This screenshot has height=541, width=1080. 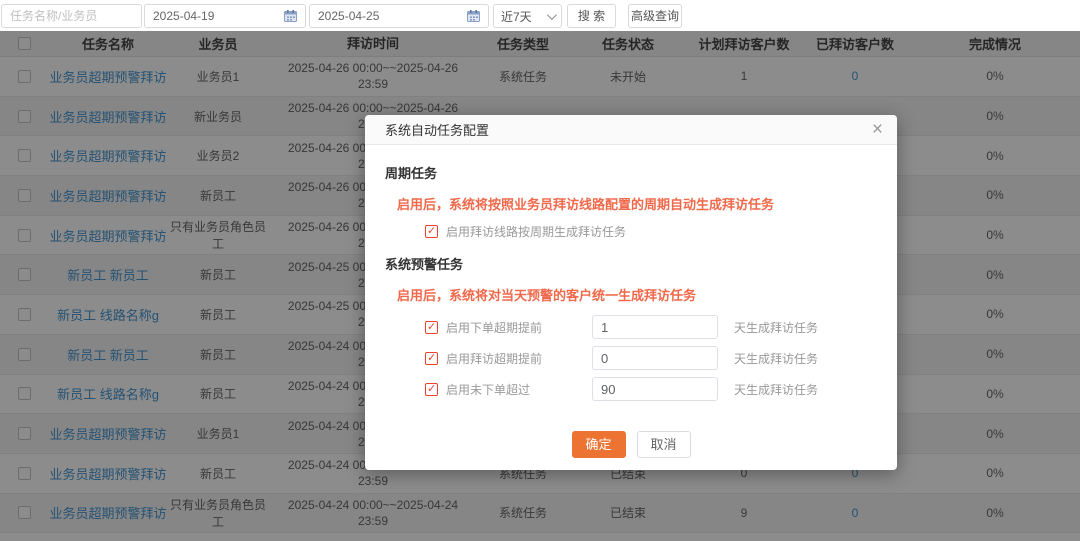 What do you see at coordinates (591, 16) in the screenshot?
I see `search-button: 搜 索` at bounding box center [591, 16].